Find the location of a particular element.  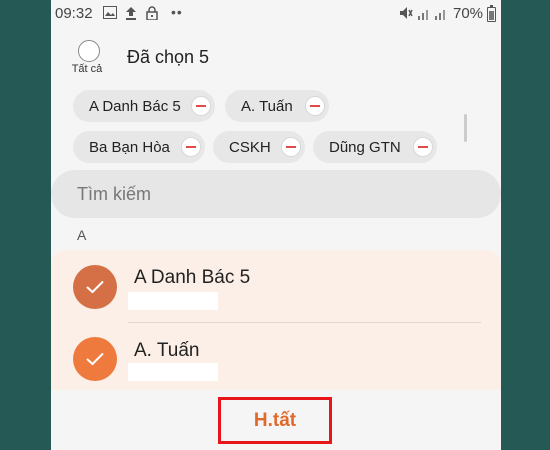

chip-a-danh-bac-5: A Danh Bác 5 is located at coordinates (144, 106).